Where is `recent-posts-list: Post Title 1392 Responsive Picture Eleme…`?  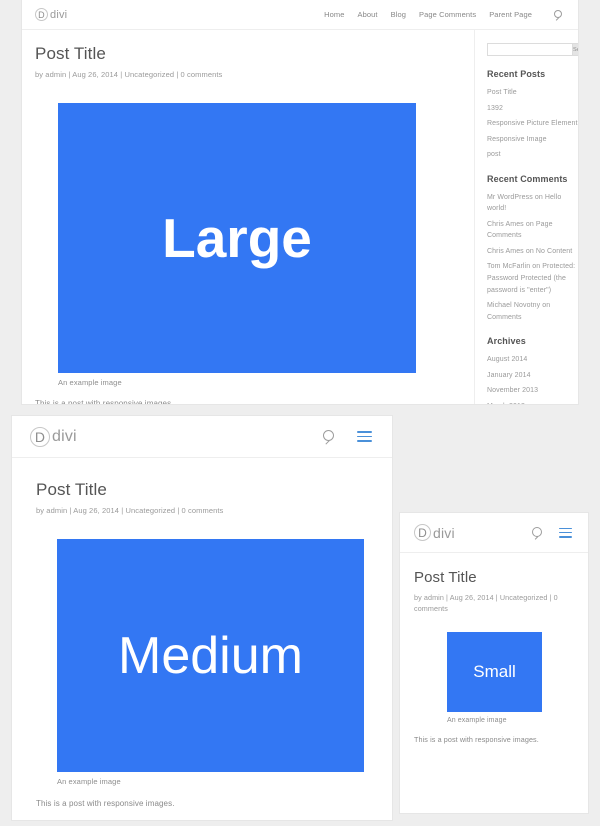 recent-posts-list: Post Title 1392 Responsive Picture Eleme… is located at coordinates (532, 124).